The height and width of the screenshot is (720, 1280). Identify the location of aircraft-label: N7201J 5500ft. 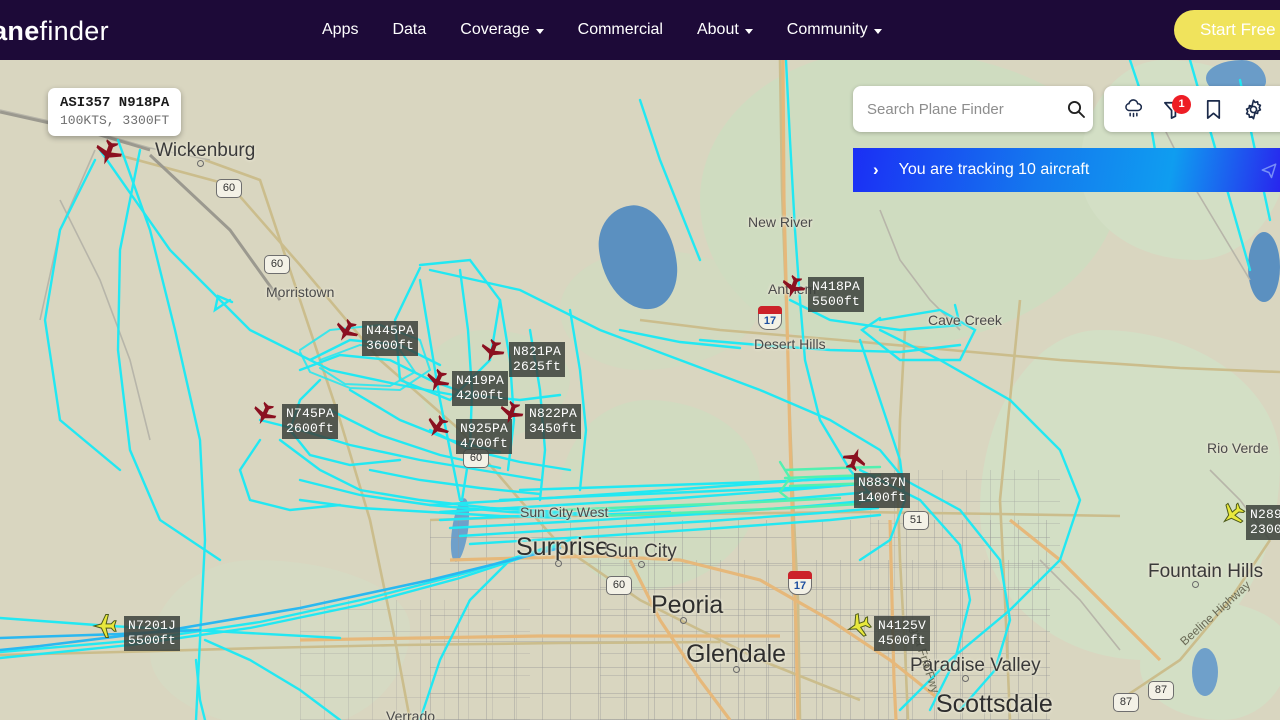
(152, 633).